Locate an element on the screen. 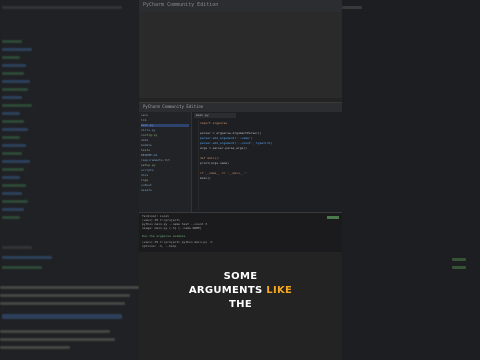  code-line: main() is located at coordinates (205, 178).